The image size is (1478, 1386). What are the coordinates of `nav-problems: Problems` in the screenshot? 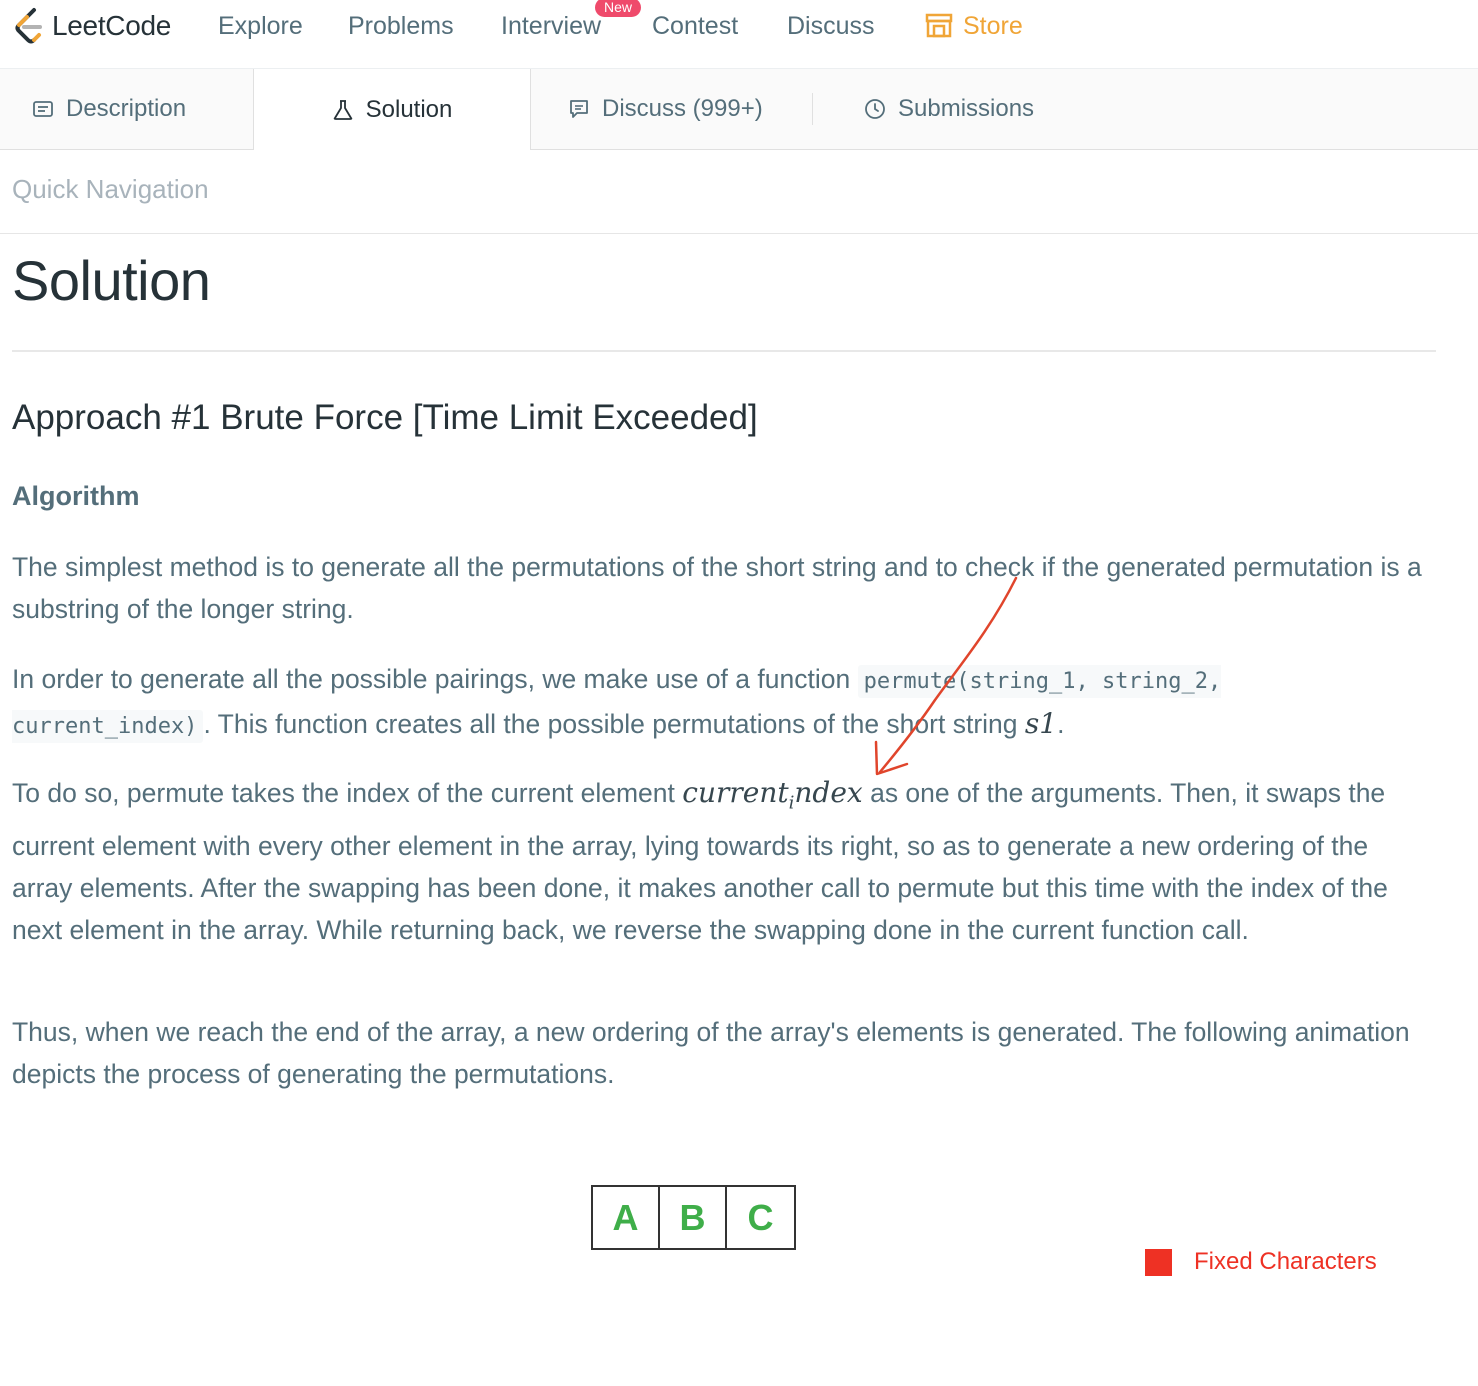 It's located at (401, 26).